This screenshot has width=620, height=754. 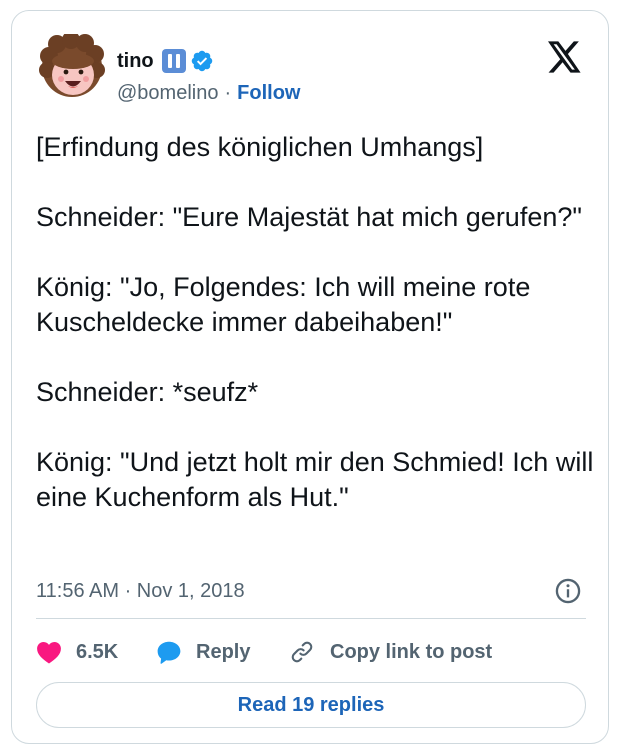 I want to click on author-name-row: tino, so click(x=165, y=61).